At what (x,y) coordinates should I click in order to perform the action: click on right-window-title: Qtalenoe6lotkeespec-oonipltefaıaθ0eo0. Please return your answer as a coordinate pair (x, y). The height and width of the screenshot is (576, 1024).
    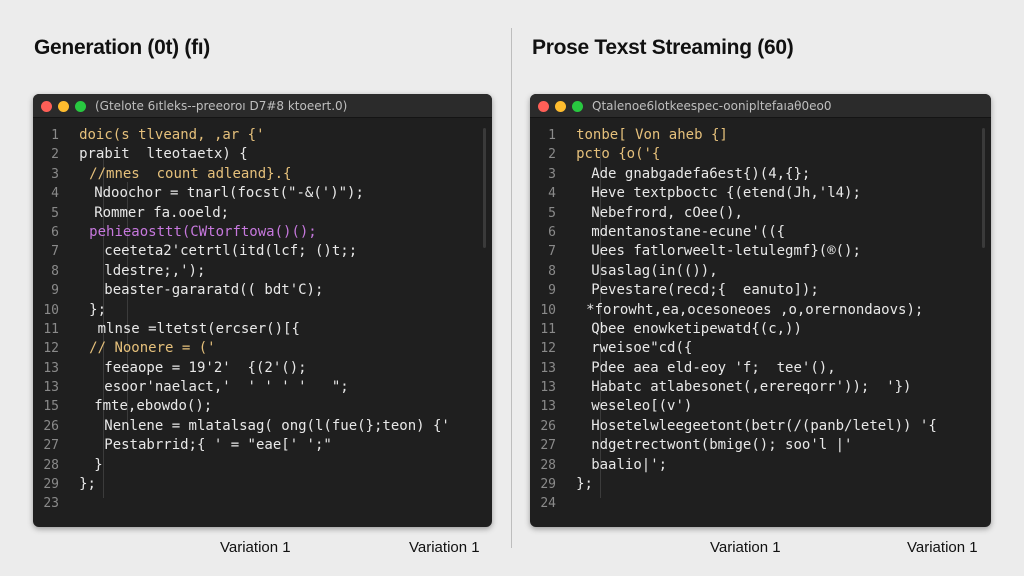
    Looking at the image, I should click on (712, 106).